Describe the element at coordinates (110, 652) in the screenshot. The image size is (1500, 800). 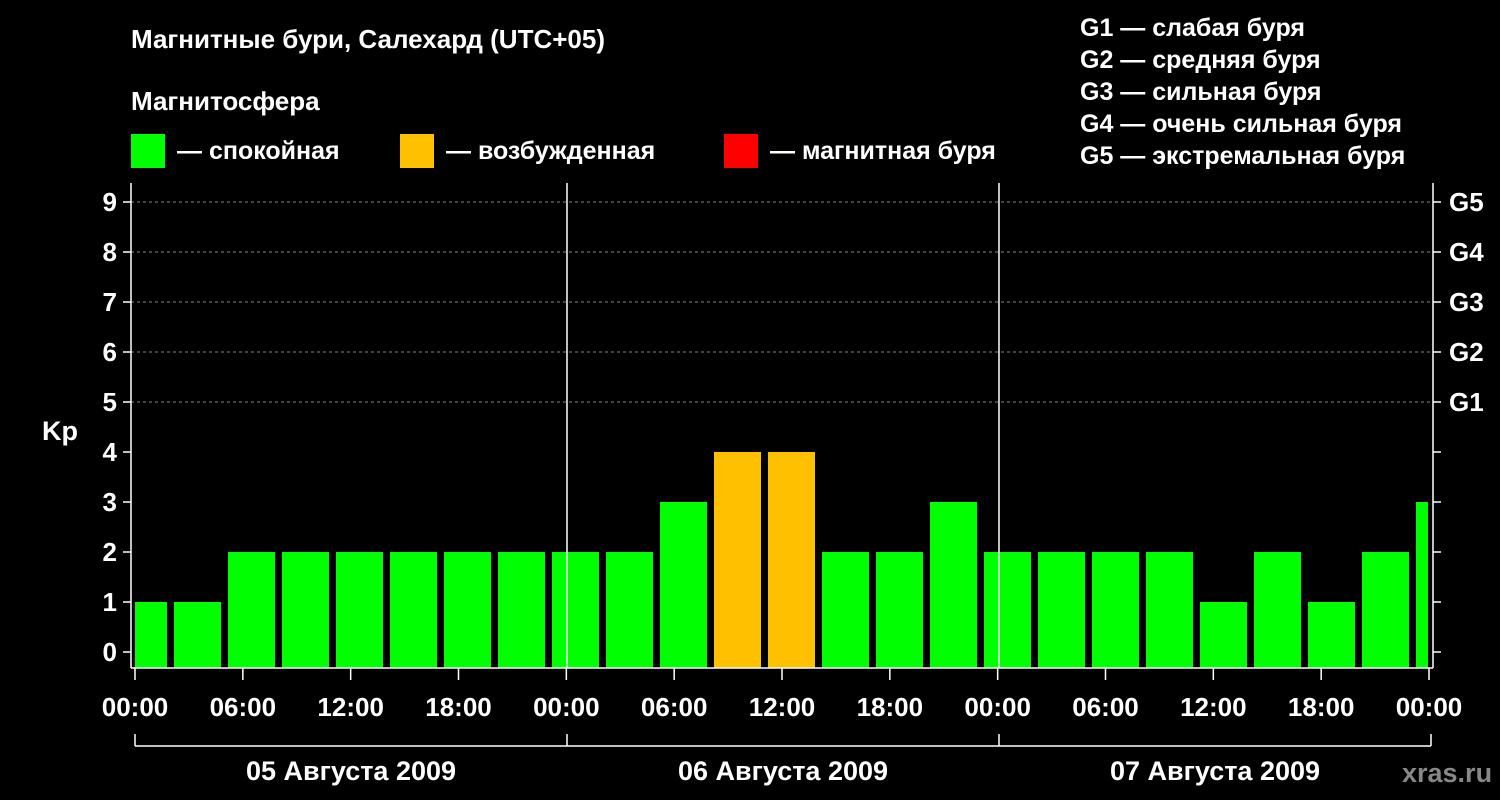
I see `y-tick-label: 0` at that location.